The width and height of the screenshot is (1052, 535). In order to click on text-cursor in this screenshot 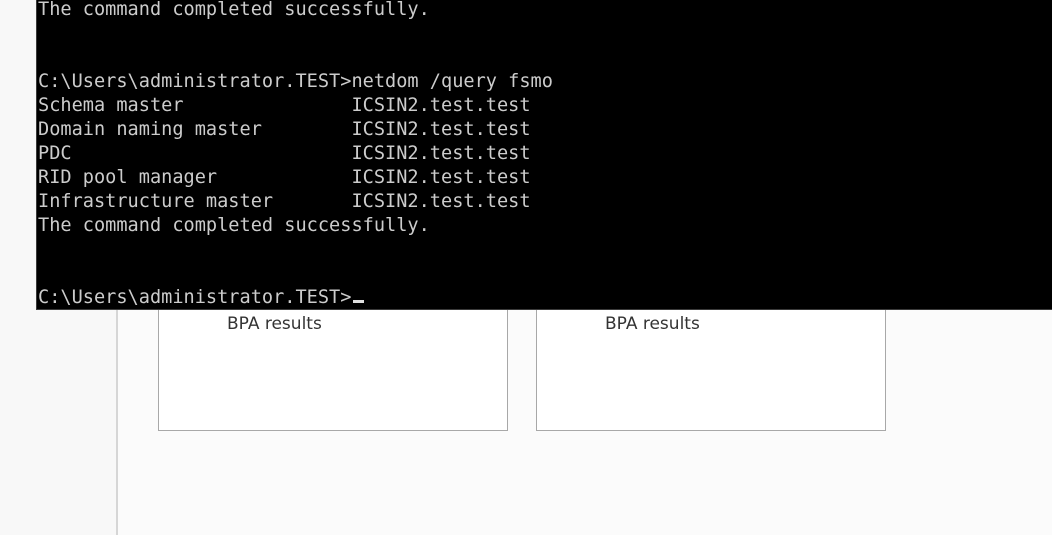, I will do `click(359, 301)`.